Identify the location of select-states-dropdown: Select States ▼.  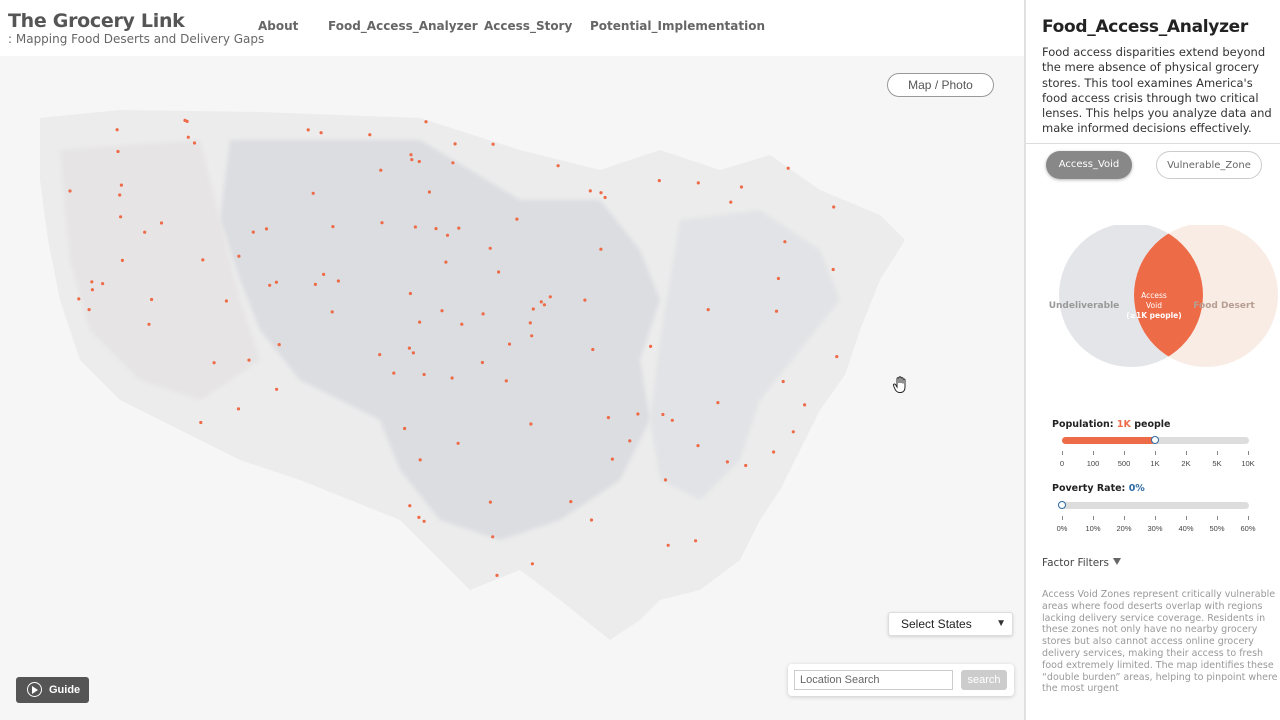
(950, 624).